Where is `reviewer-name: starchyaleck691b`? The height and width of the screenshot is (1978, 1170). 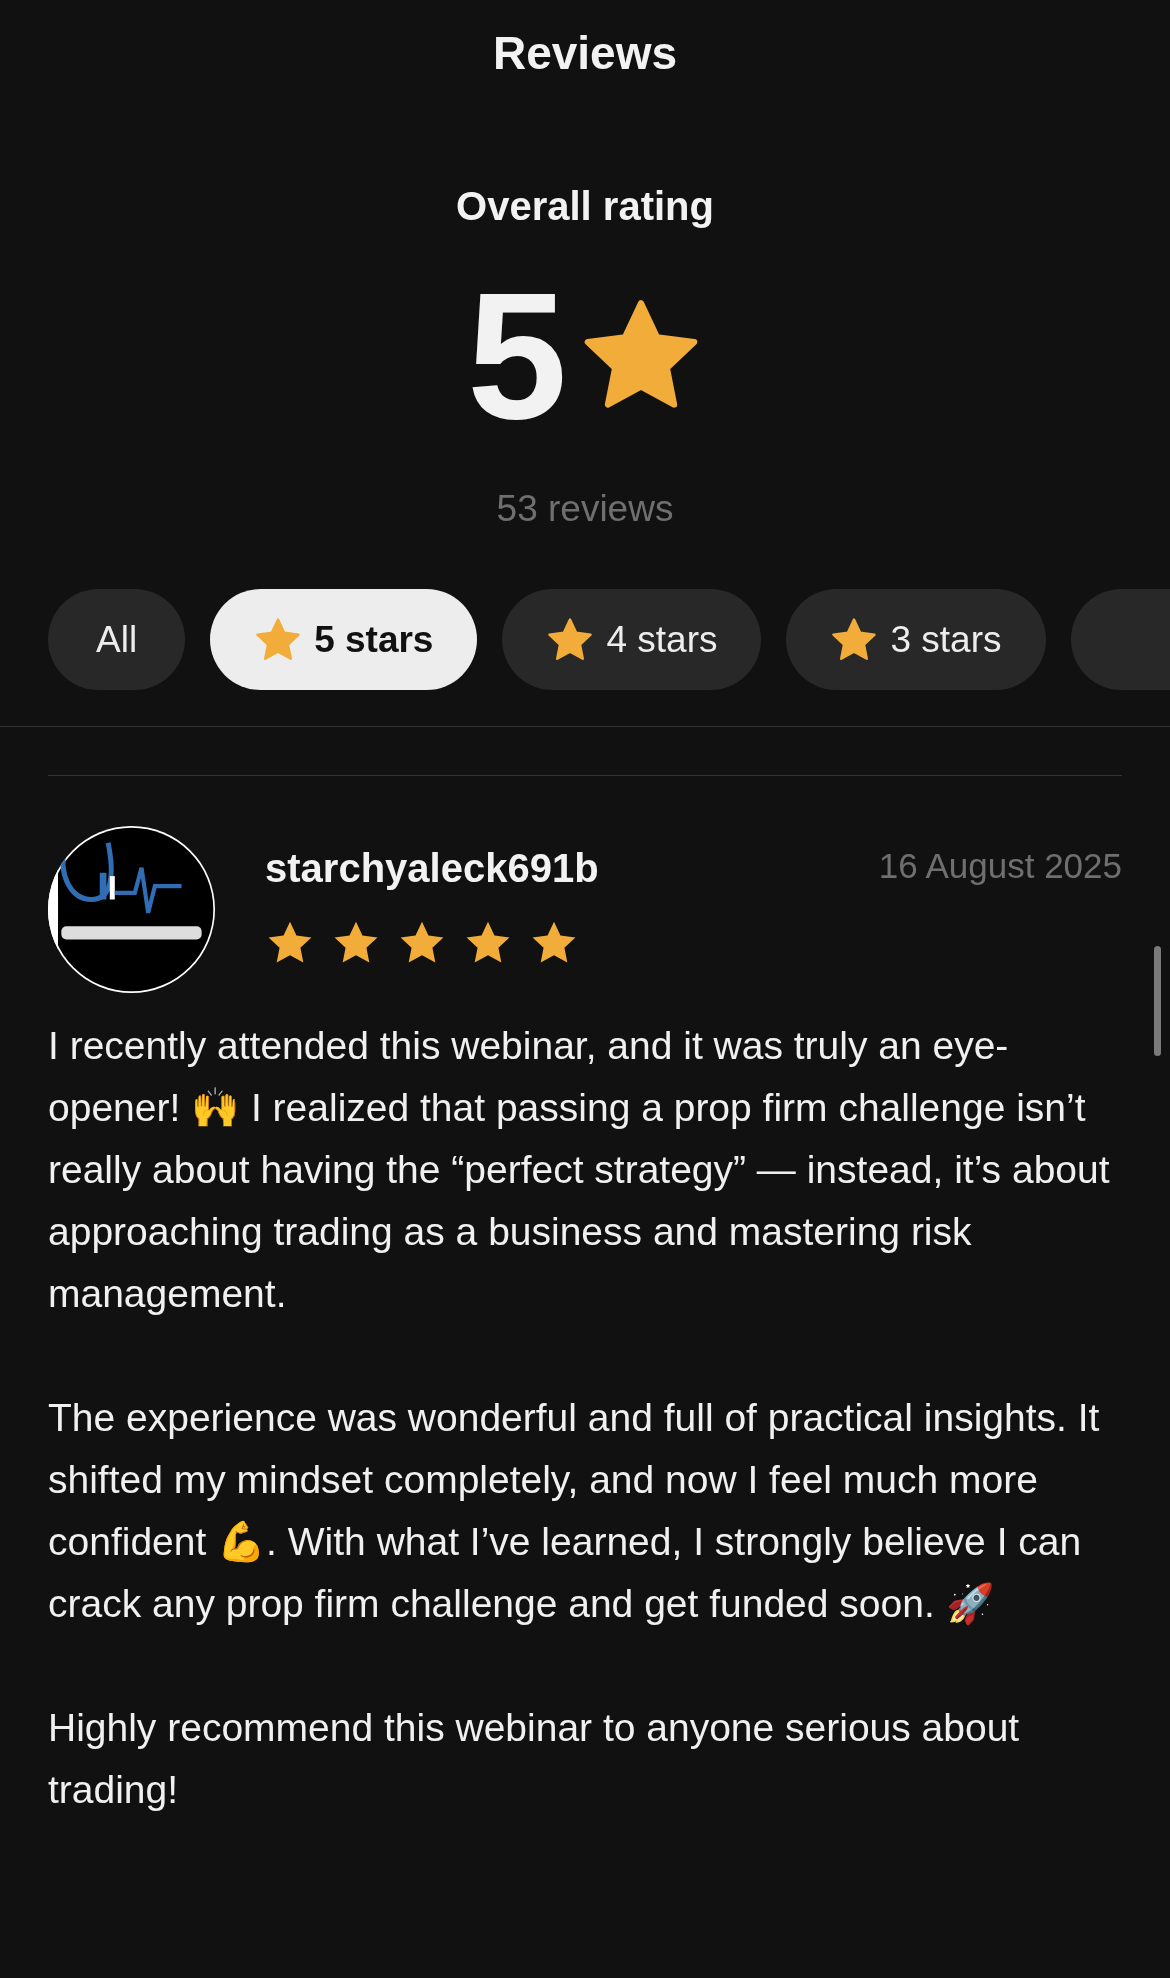 reviewer-name: starchyaleck691b is located at coordinates (432, 868).